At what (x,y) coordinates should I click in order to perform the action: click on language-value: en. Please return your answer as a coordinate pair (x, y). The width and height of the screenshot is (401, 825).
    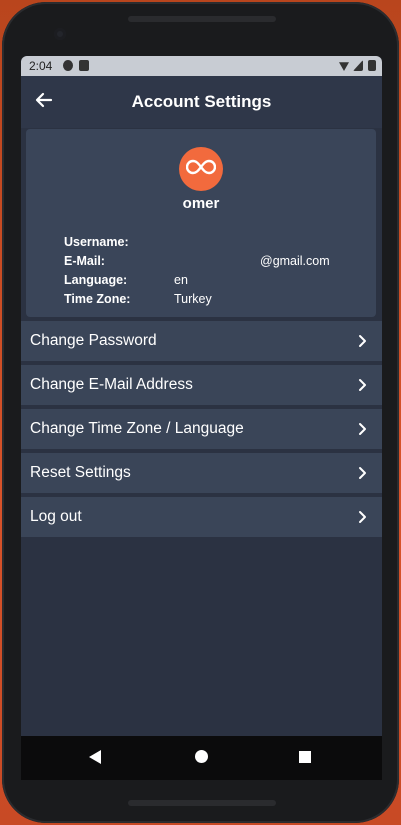
    Looking at the image, I should click on (181, 280).